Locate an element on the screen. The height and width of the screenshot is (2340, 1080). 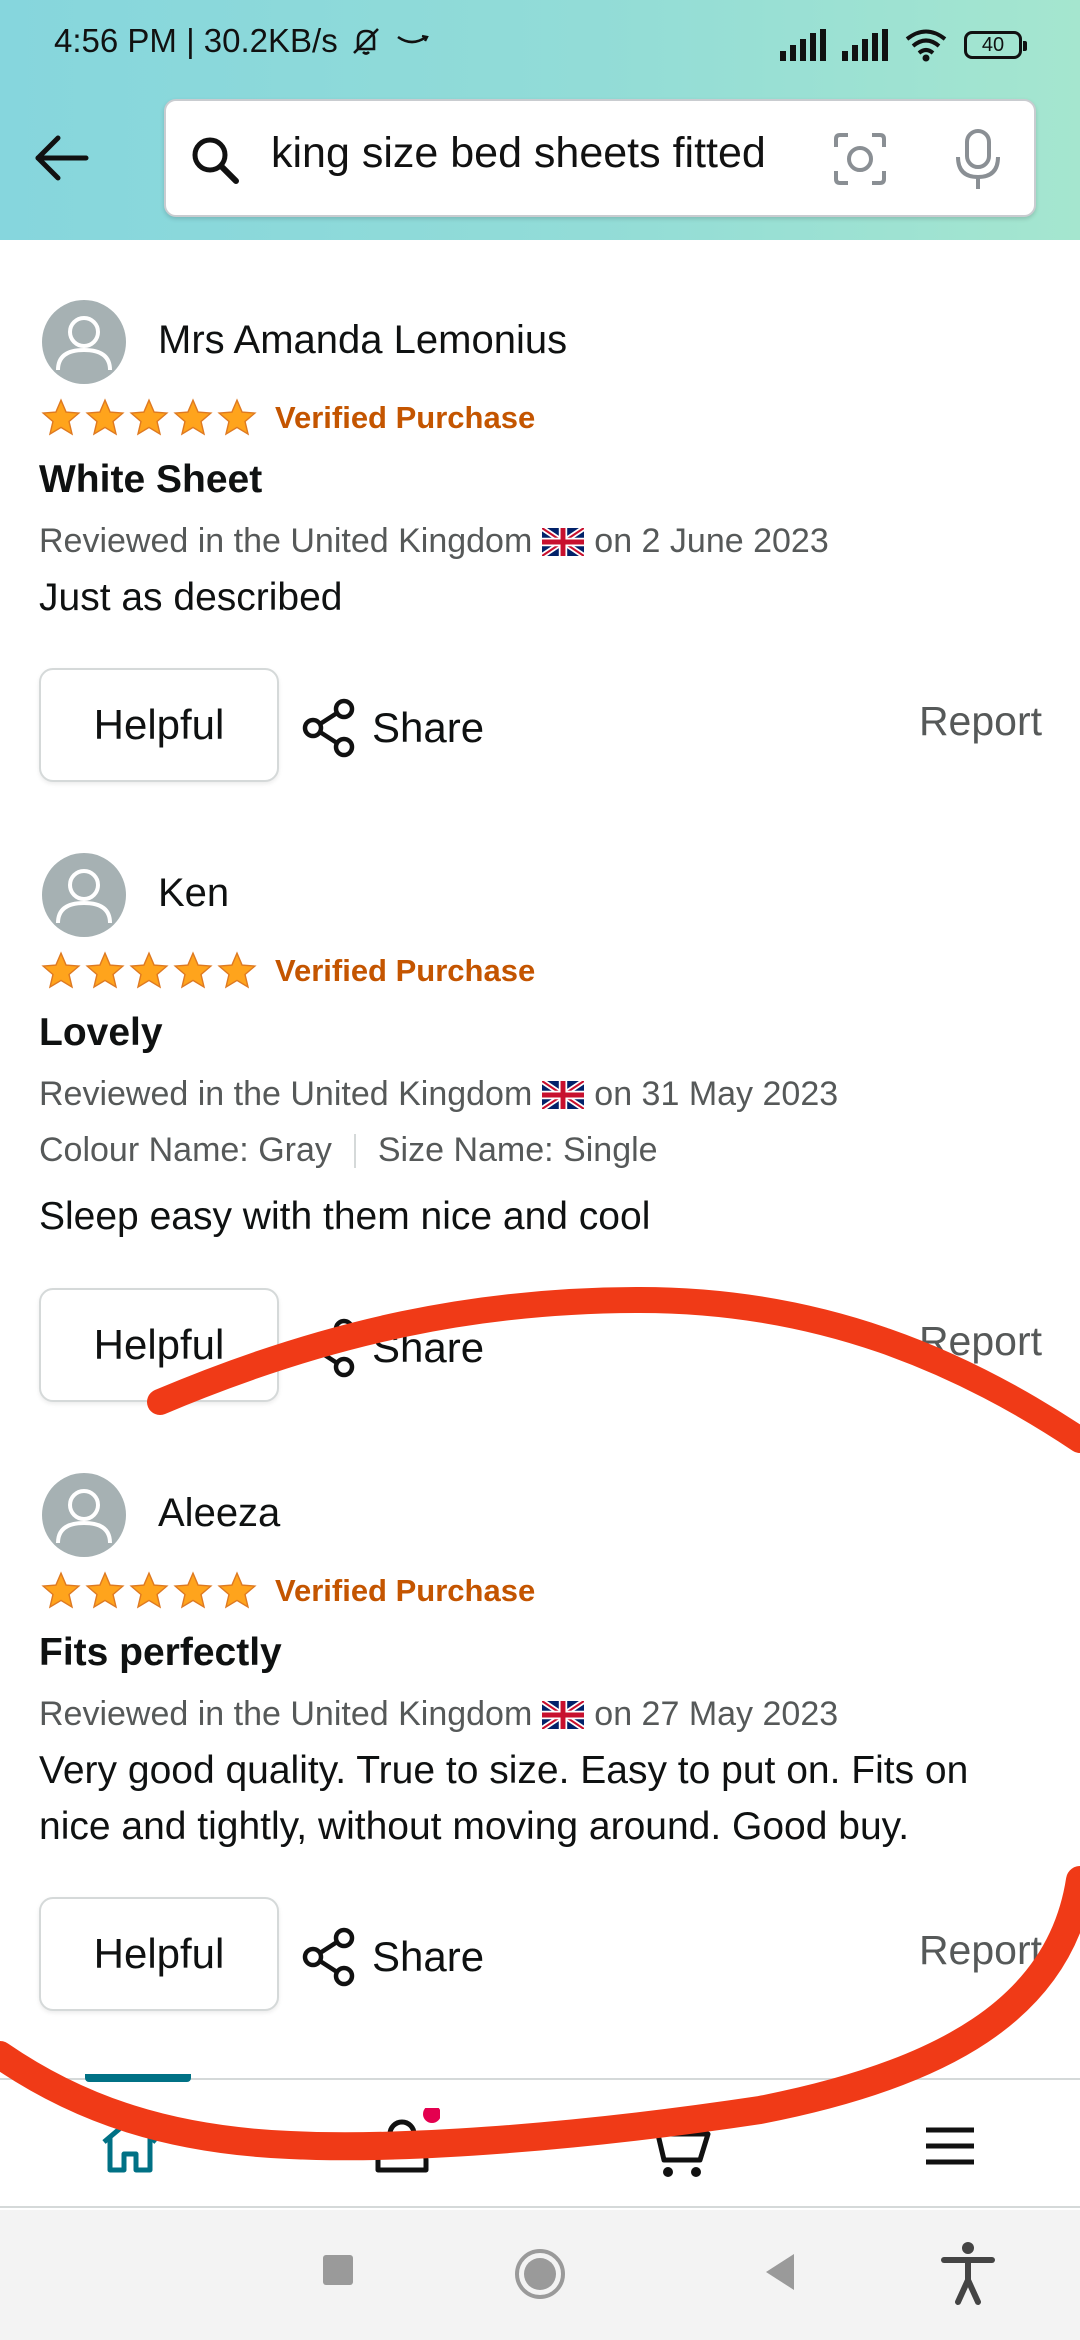
nav-active-indicator is located at coordinates (138, 2078).